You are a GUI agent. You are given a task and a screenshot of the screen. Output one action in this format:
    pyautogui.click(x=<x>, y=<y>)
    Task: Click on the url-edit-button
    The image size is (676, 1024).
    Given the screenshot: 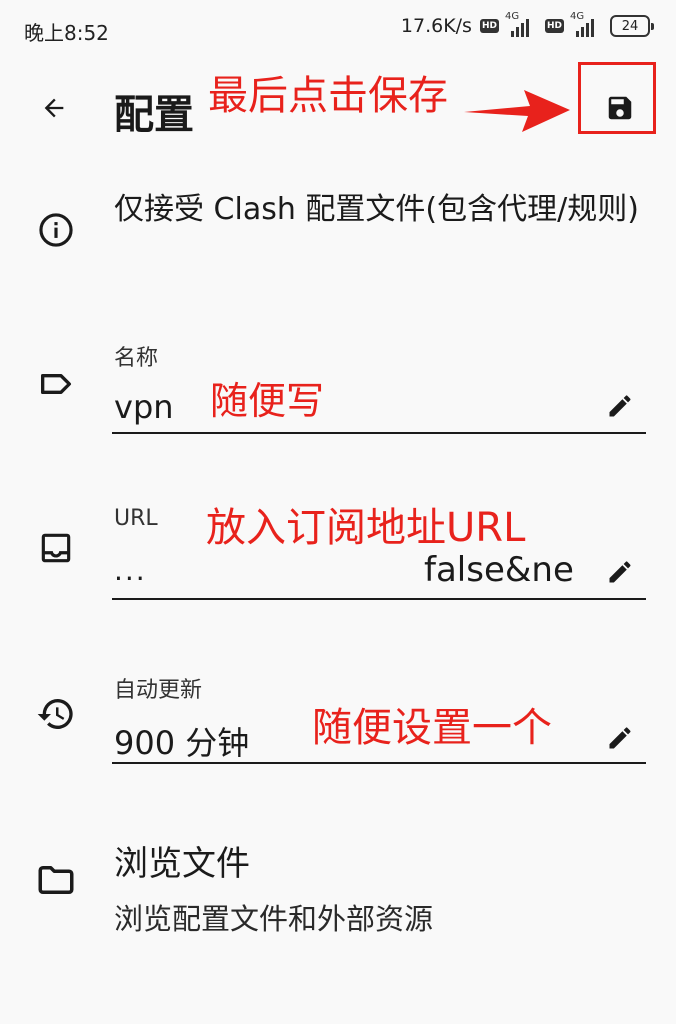 What is the action you would take?
    pyautogui.click(x=620, y=572)
    